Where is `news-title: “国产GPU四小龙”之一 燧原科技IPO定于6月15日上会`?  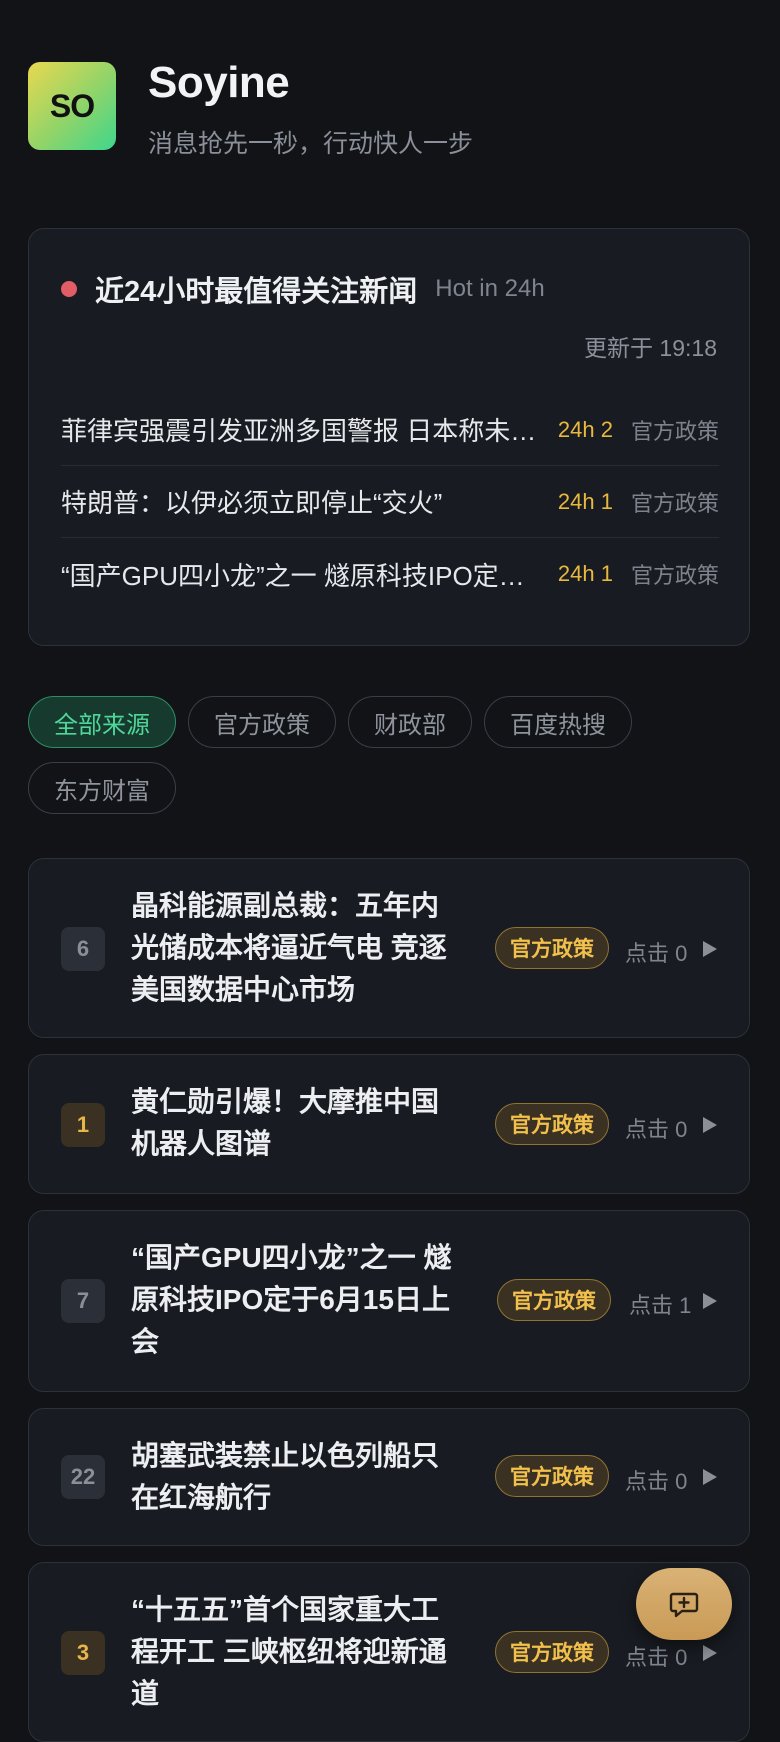
news-title: “国产GPU四小龙”之一 燧原科技IPO定于6月15日上会 is located at coordinates (291, 1299).